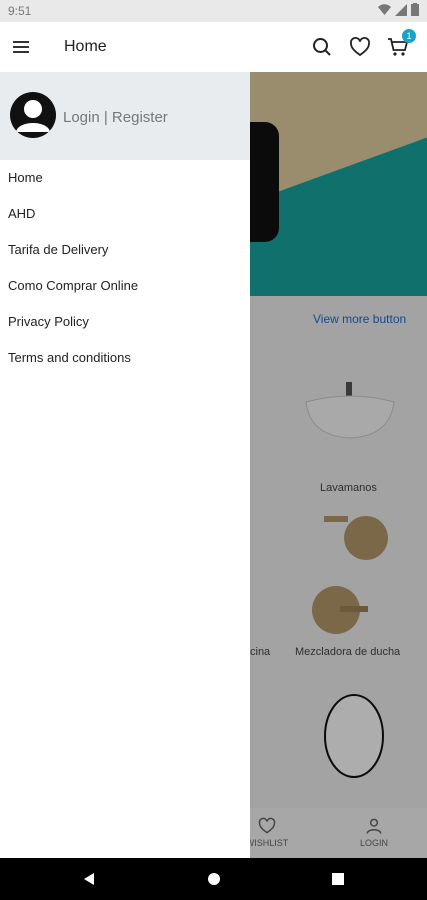 Image resolution: width=427 pixels, height=900 pixels. I want to click on cart-button: 1, so click(401, 44).